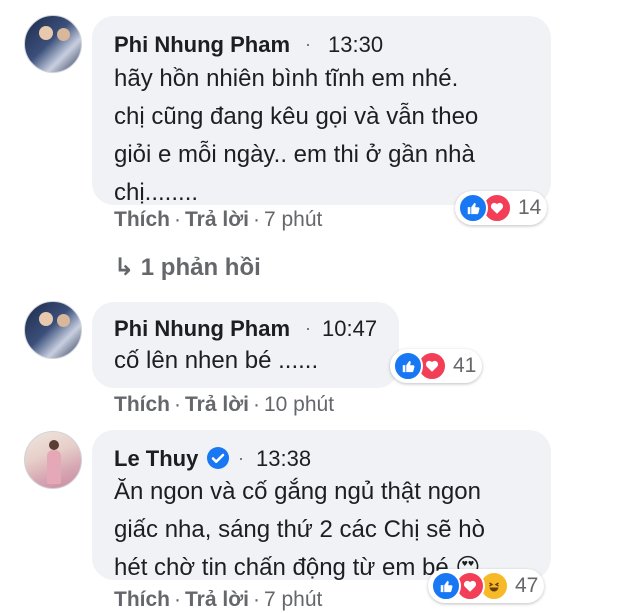  What do you see at coordinates (283, 459) in the screenshot?
I see `comment-time: 13:38` at bounding box center [283, 459].